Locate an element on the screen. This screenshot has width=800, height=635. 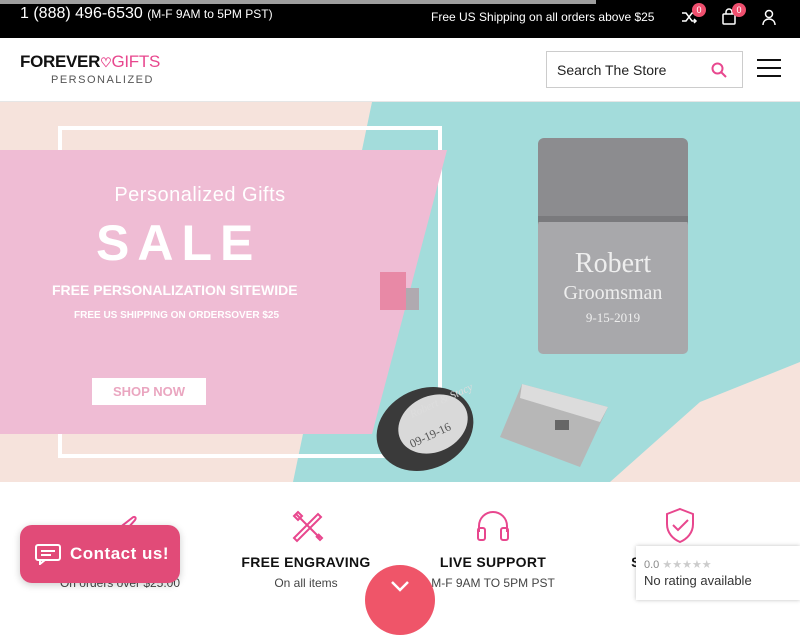
compare-button: 0 is located at coordinates (693, 14).